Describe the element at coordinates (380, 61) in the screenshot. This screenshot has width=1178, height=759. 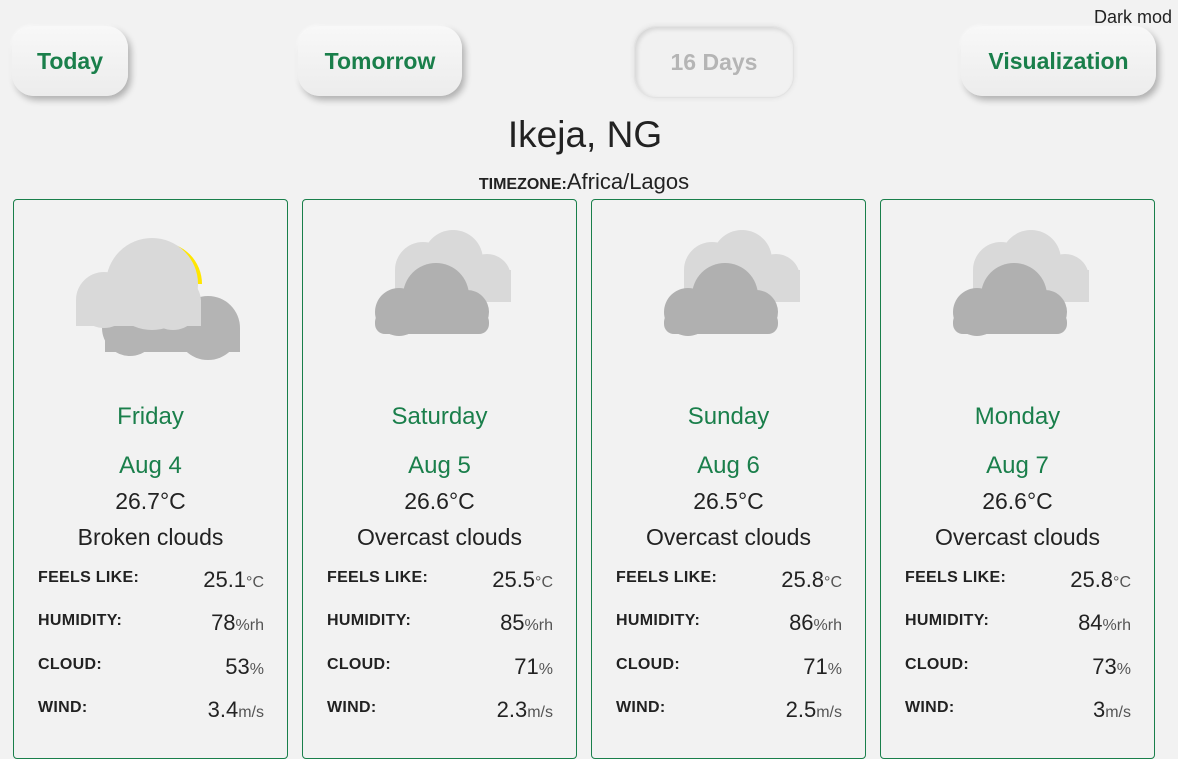
I see `tomorrow-button: Tomorrow` at that location.